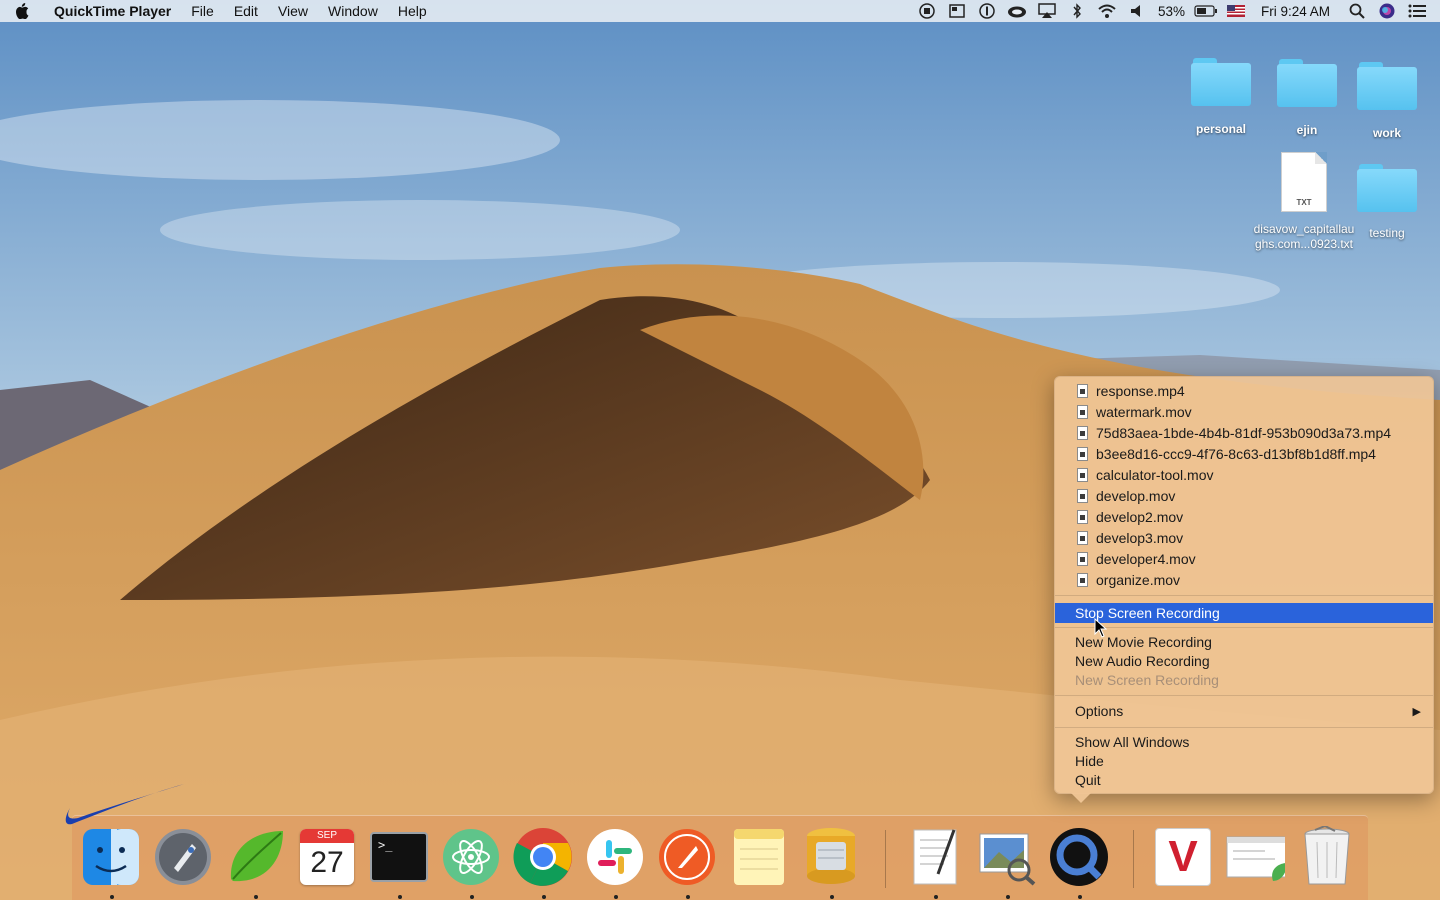 Image resolution: width=1440 pixels, height=900 pixels. What do you see at coordinates (1047, 11) in the screenshot?
I see `airplay-icon` at bounding box center [1047, 11].